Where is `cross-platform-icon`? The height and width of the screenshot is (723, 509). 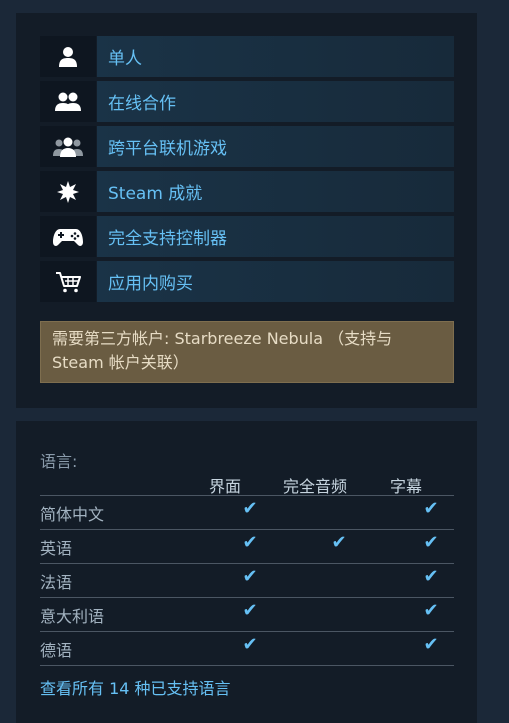
cross-platform-icon is located at coordinates (68, 146).